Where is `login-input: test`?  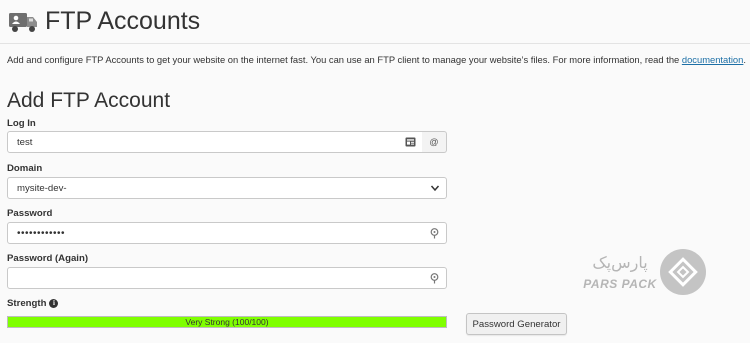 login-input: test is located at coordinates (215, 142).